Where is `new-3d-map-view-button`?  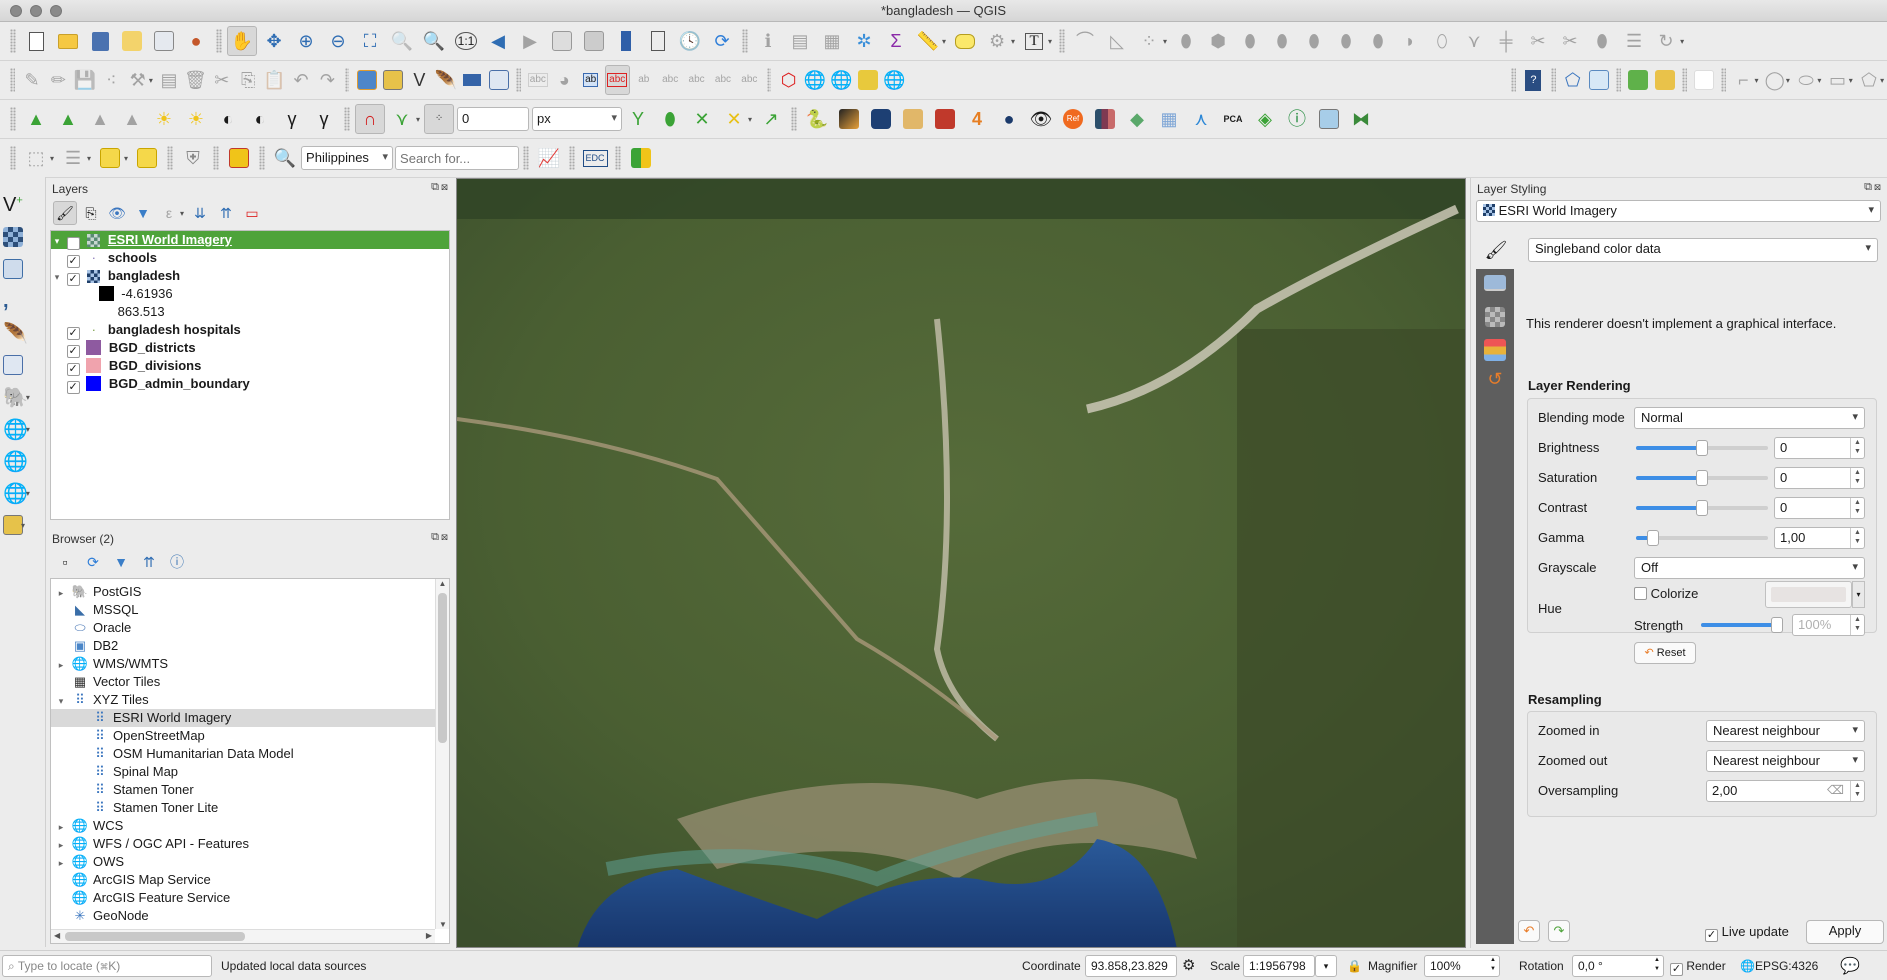 new-3d-map-view-button is located at coordinates (594, 41).